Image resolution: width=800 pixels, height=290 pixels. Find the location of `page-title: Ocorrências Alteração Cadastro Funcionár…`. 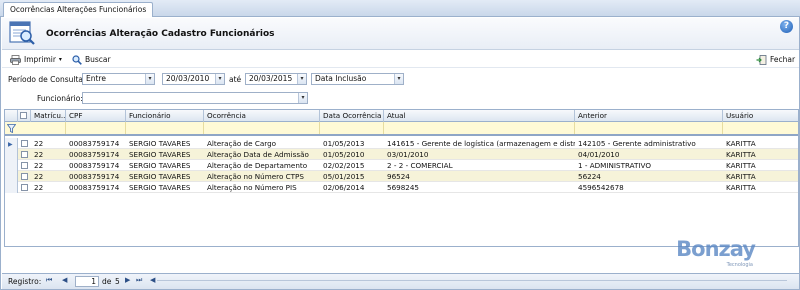

page-title: Ocorrências Alteração Cadastro Funcionár… is located at coordinates (160, 34).